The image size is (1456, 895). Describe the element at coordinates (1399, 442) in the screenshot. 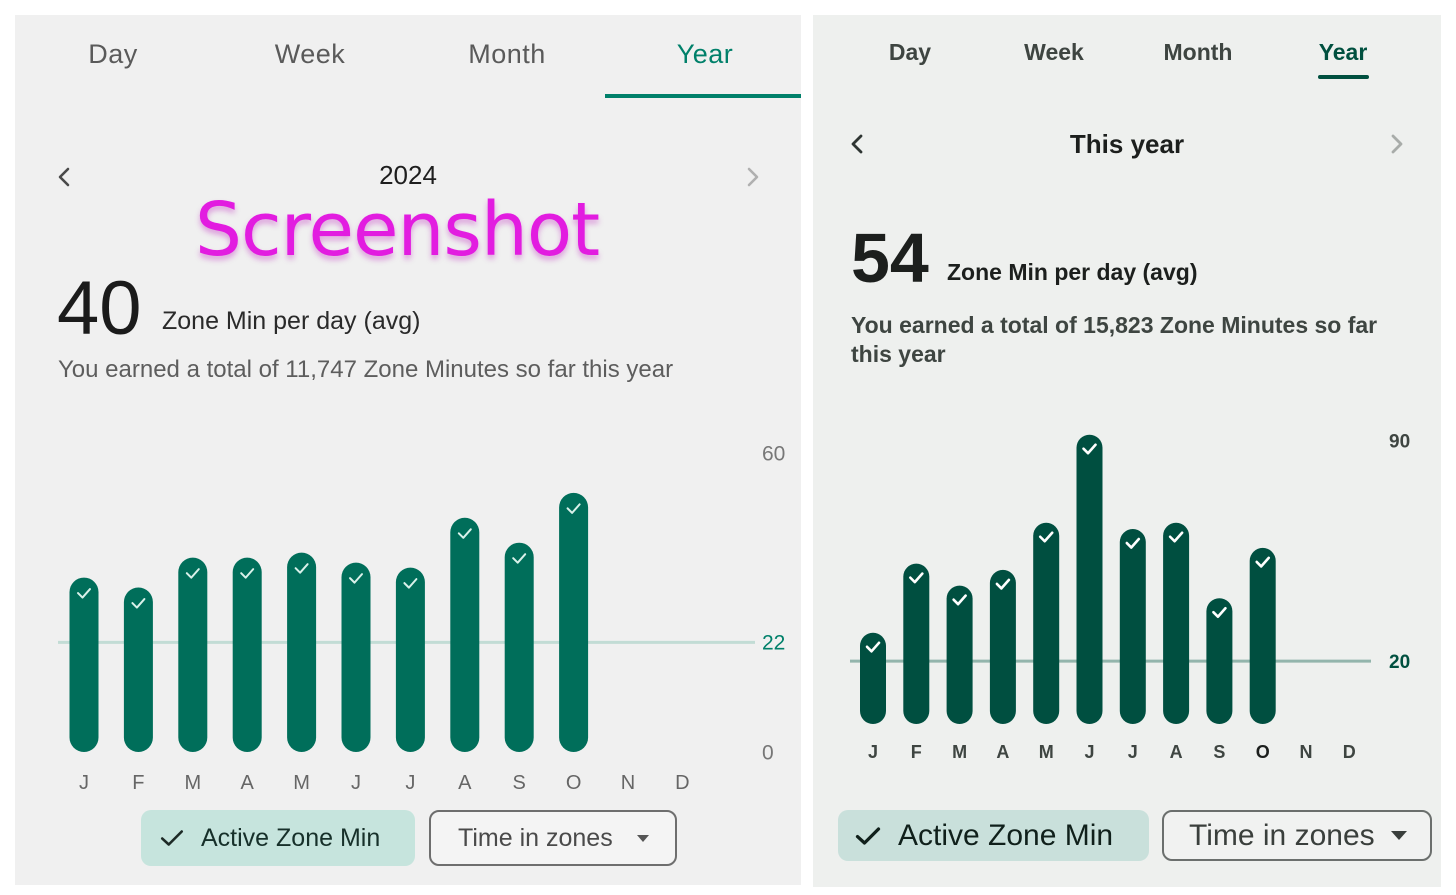

I see `y-tick-label: 90` at that location.